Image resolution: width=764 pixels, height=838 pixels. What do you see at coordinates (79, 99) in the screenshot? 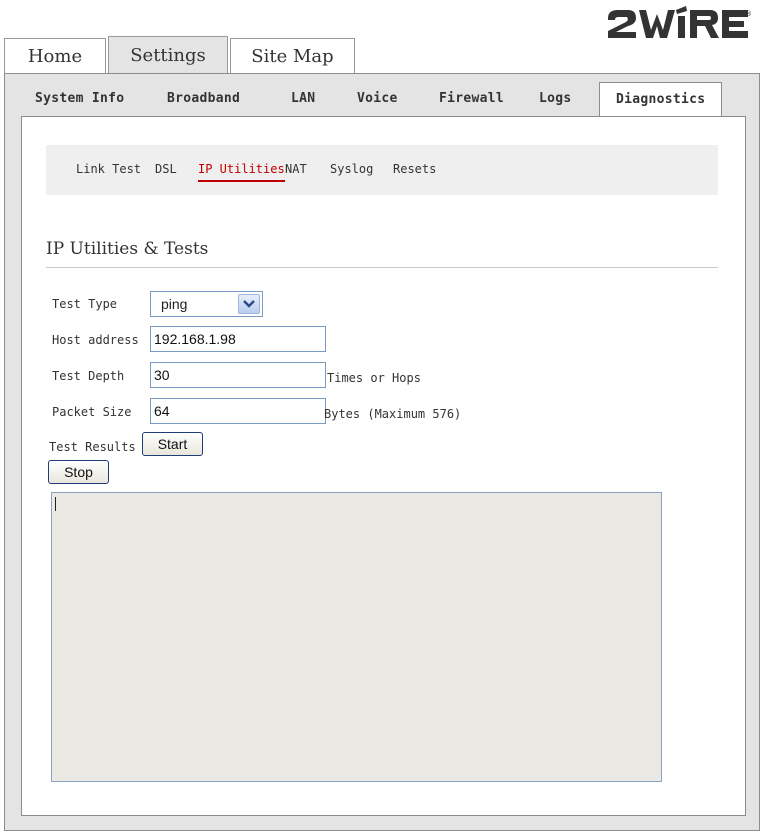
I see `subtab-system-info: System Info` at bounding box center [79, 99].